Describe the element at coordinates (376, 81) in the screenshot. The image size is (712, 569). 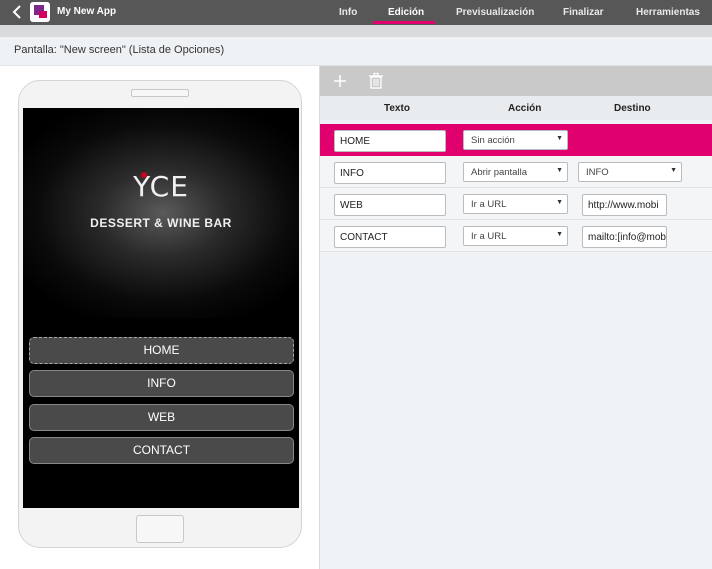
I see `trash-icon` at that location.